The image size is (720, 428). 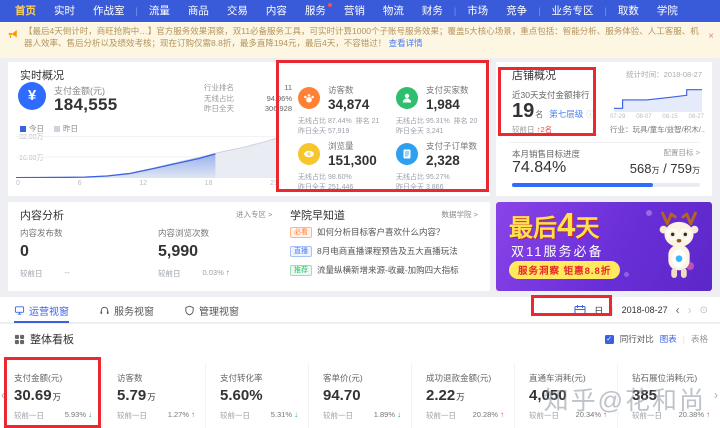 What do you see at coordinates (704, 310) in the screenshot?
I see `info-circle-icon: ⊙` at bounding box center [704, 310].